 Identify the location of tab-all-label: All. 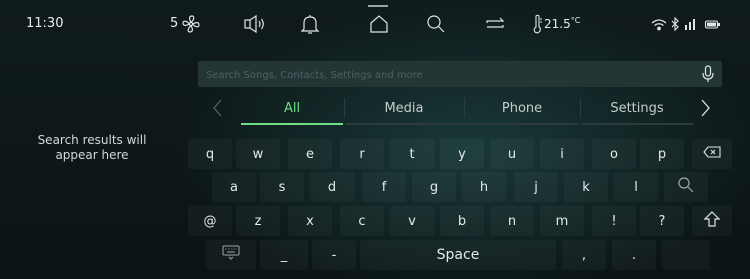
(292, 108).